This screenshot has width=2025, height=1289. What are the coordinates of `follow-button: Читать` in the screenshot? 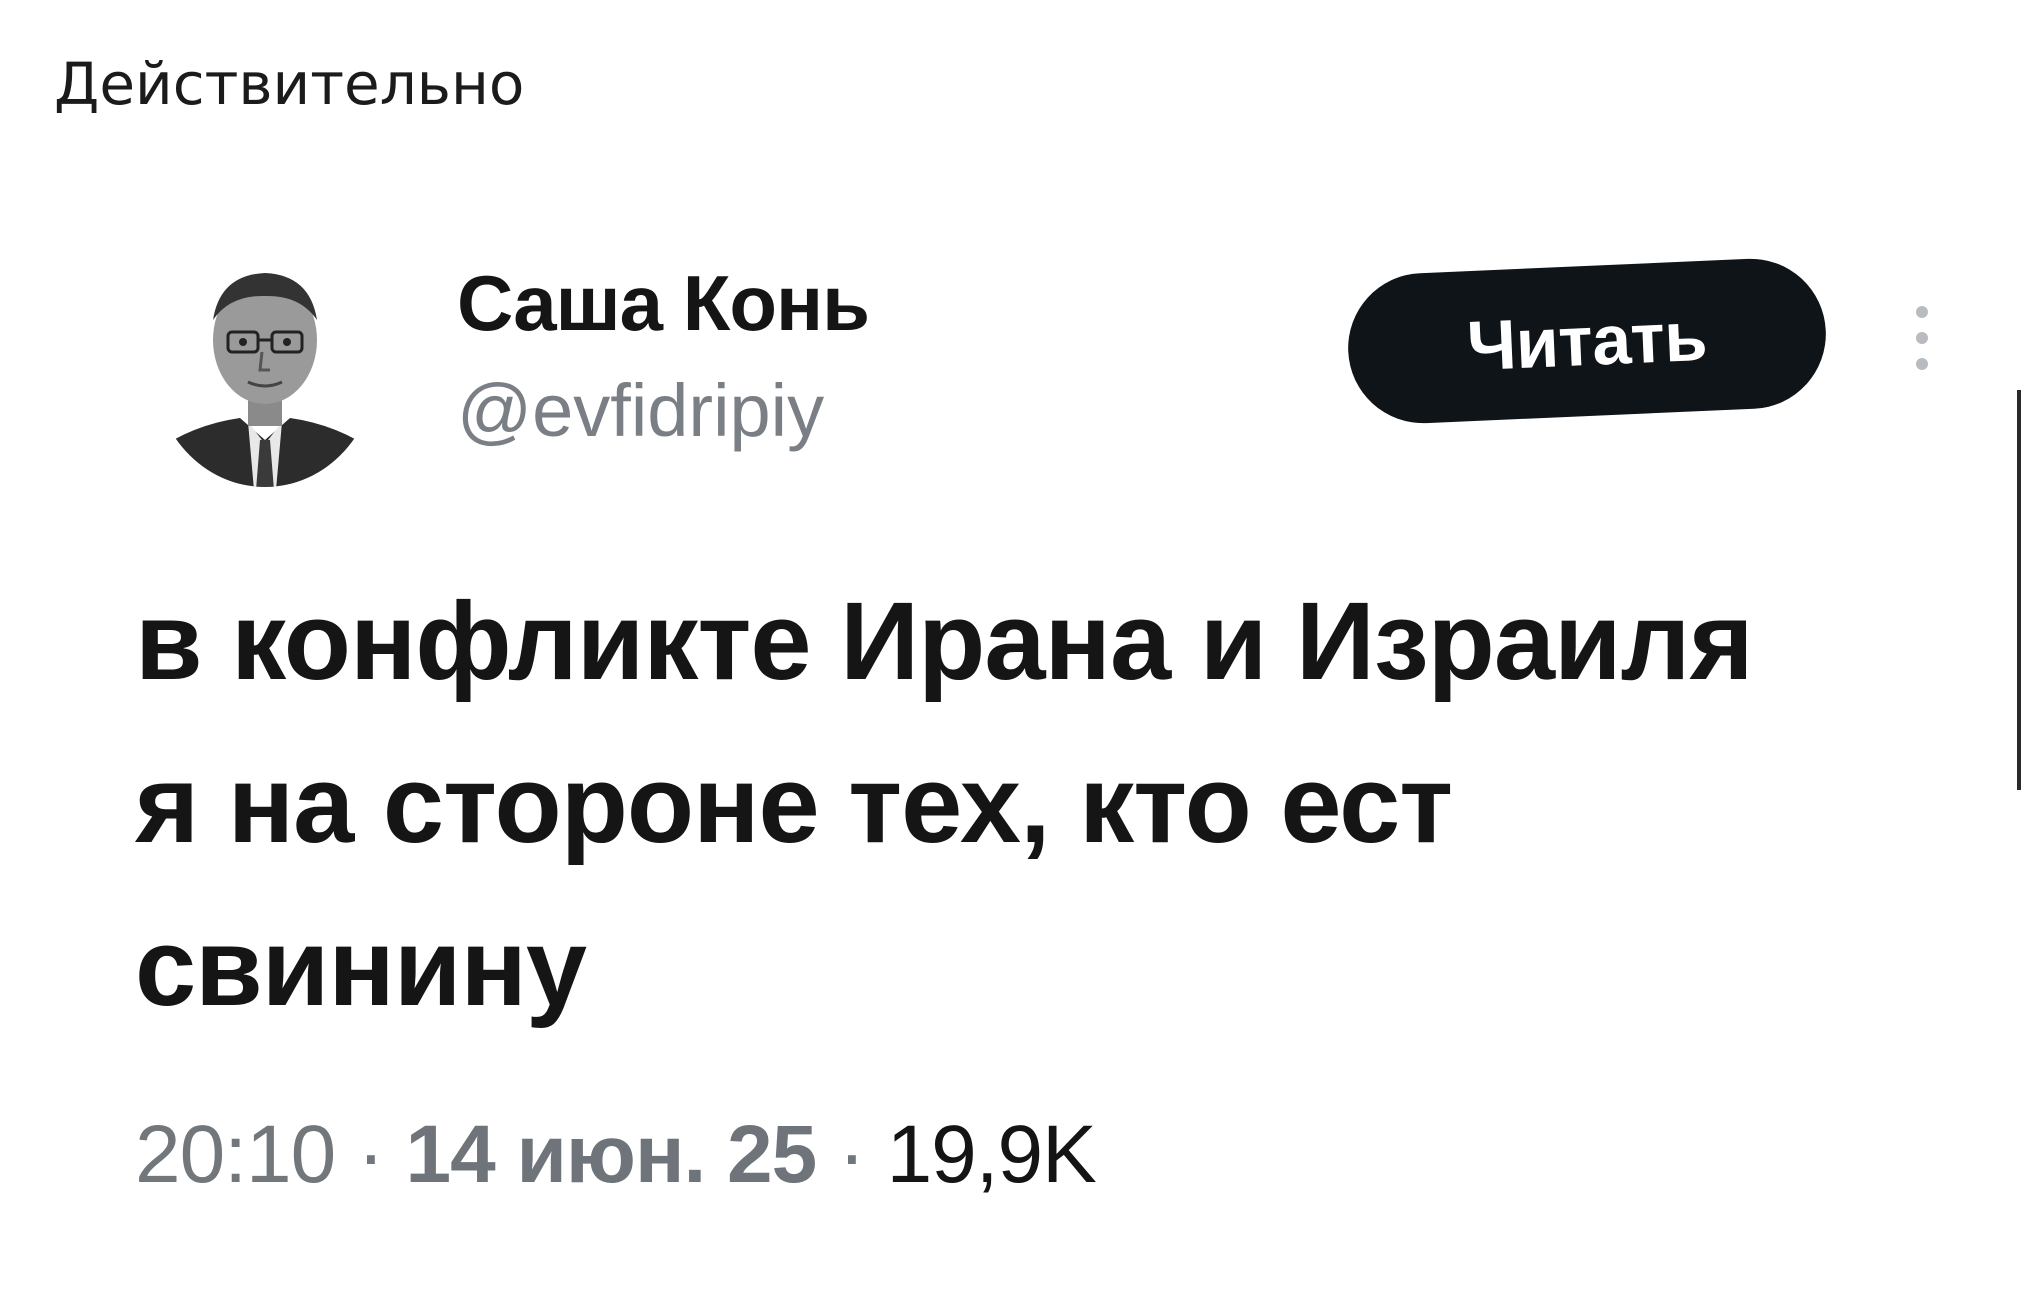 It's located at (1587, 341).